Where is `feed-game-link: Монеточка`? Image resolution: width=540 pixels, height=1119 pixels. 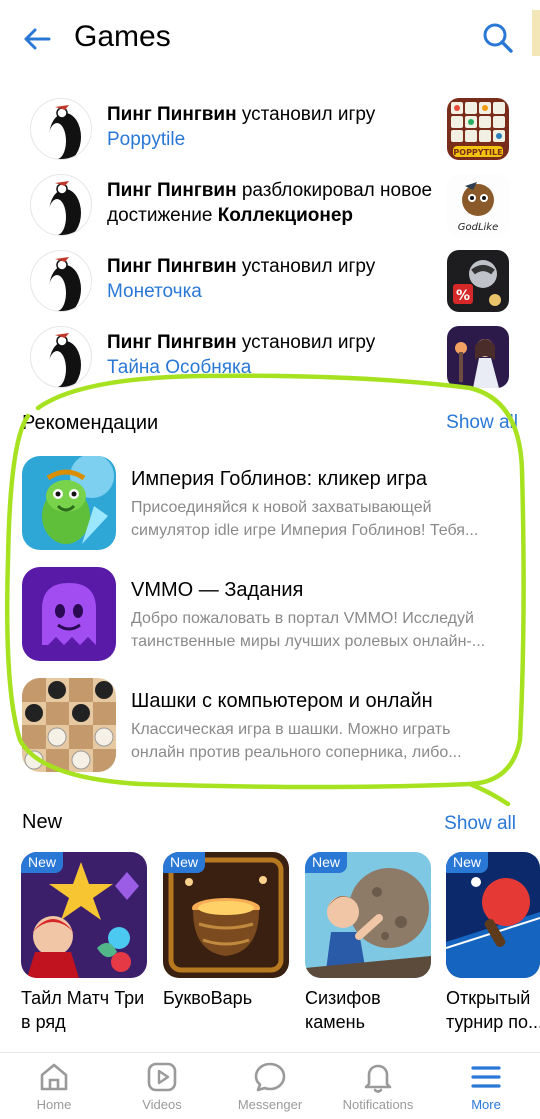 feed-game-link: Монеточка is located at coordinates (272, 291).